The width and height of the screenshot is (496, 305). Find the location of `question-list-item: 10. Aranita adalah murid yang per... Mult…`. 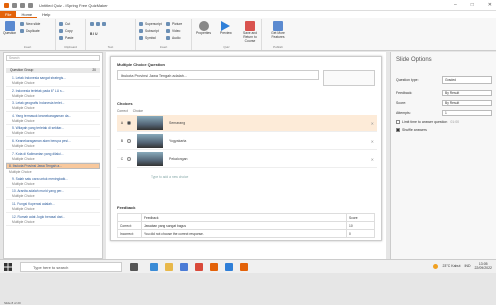

question-list-item: 10. Aranita adalah murid yang per... Mult… is located at coordinates (53, 194).